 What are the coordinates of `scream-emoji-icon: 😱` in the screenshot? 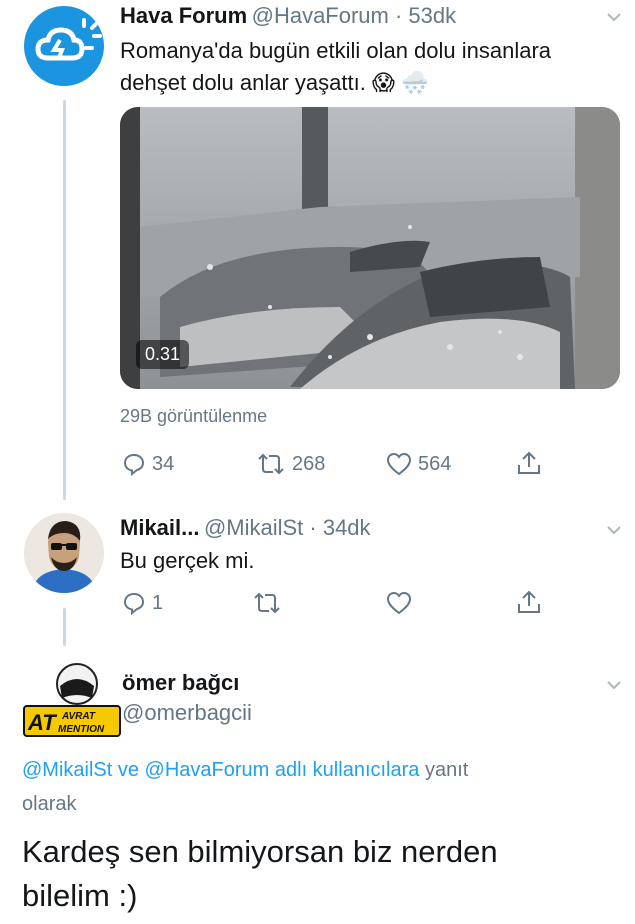 It's located at (383, 82).